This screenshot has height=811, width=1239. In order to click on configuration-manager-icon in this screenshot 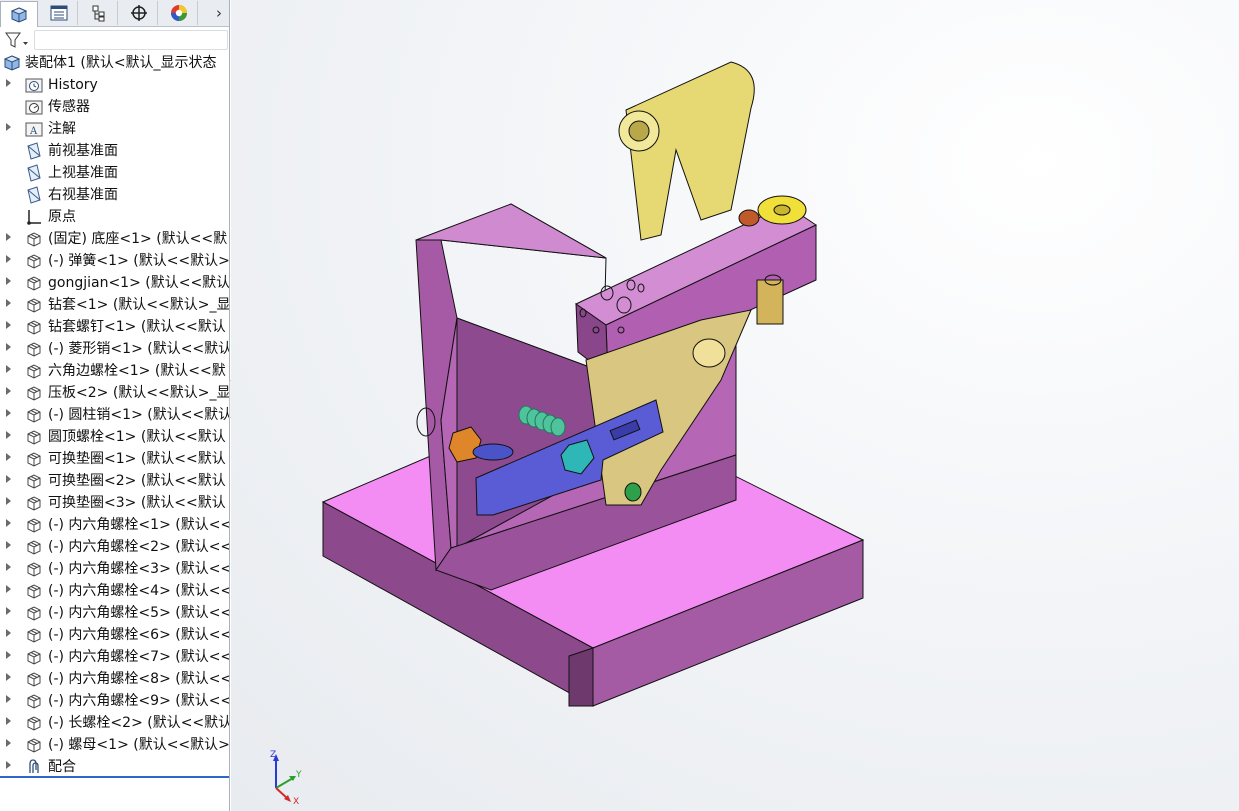, I will do `click(98, 13)`.